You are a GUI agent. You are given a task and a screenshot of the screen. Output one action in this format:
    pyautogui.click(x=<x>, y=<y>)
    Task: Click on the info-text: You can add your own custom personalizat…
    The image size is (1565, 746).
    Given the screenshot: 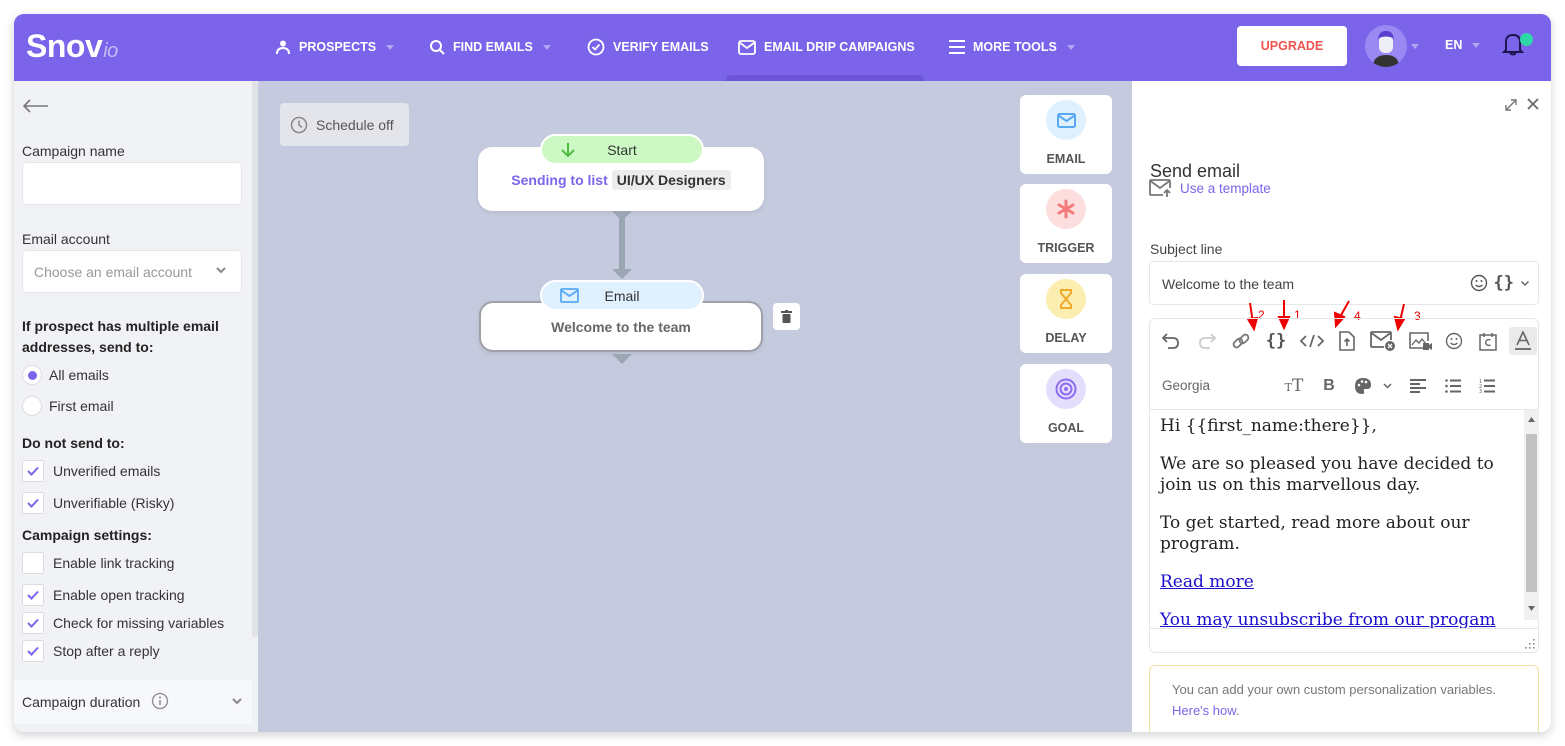 What is the action you would take?
    pyautogui.click(x=1334, y=689)
    